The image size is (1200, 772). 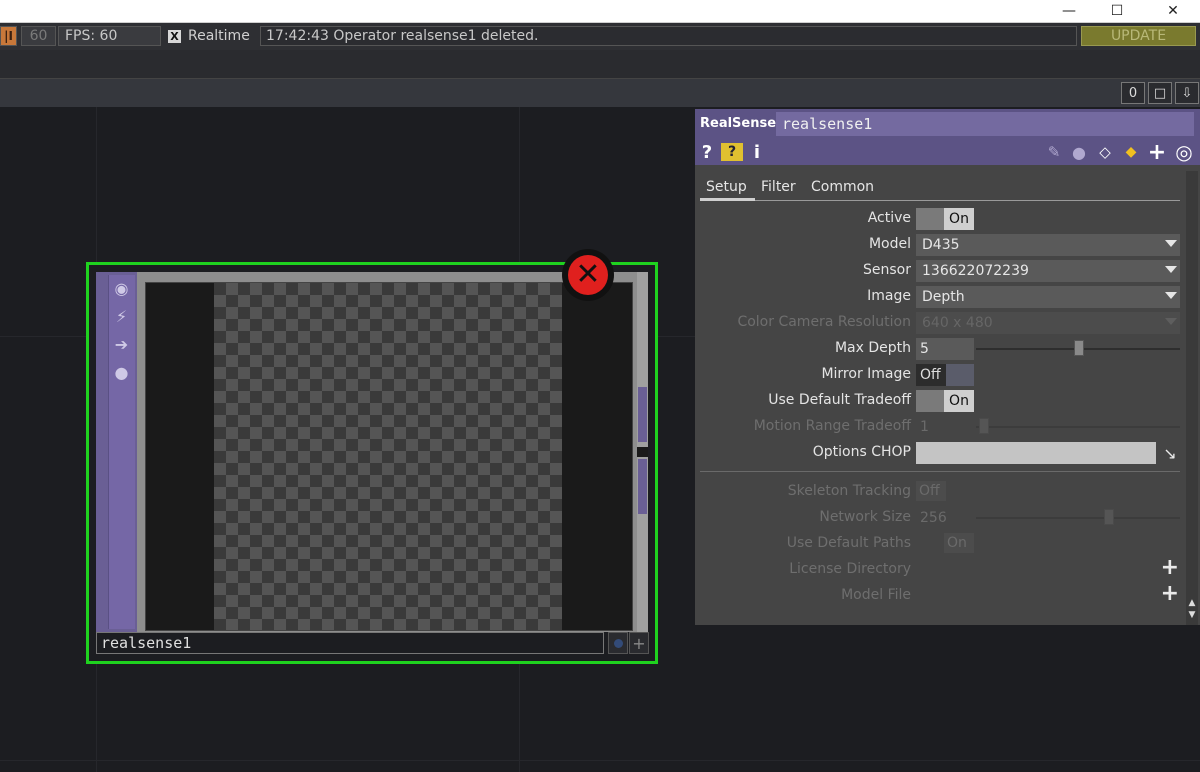 What do you see at coordinates (618, 643) in the screenshot?
I see `node-status-dot` at bounding box center [618, 643].